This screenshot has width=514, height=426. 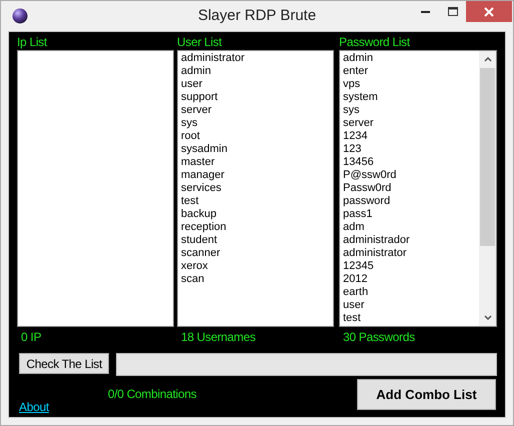 What do you see at coordinates (257, 97) in the screenshot?
I see `list-item: support` at bounding box center [257, 97].